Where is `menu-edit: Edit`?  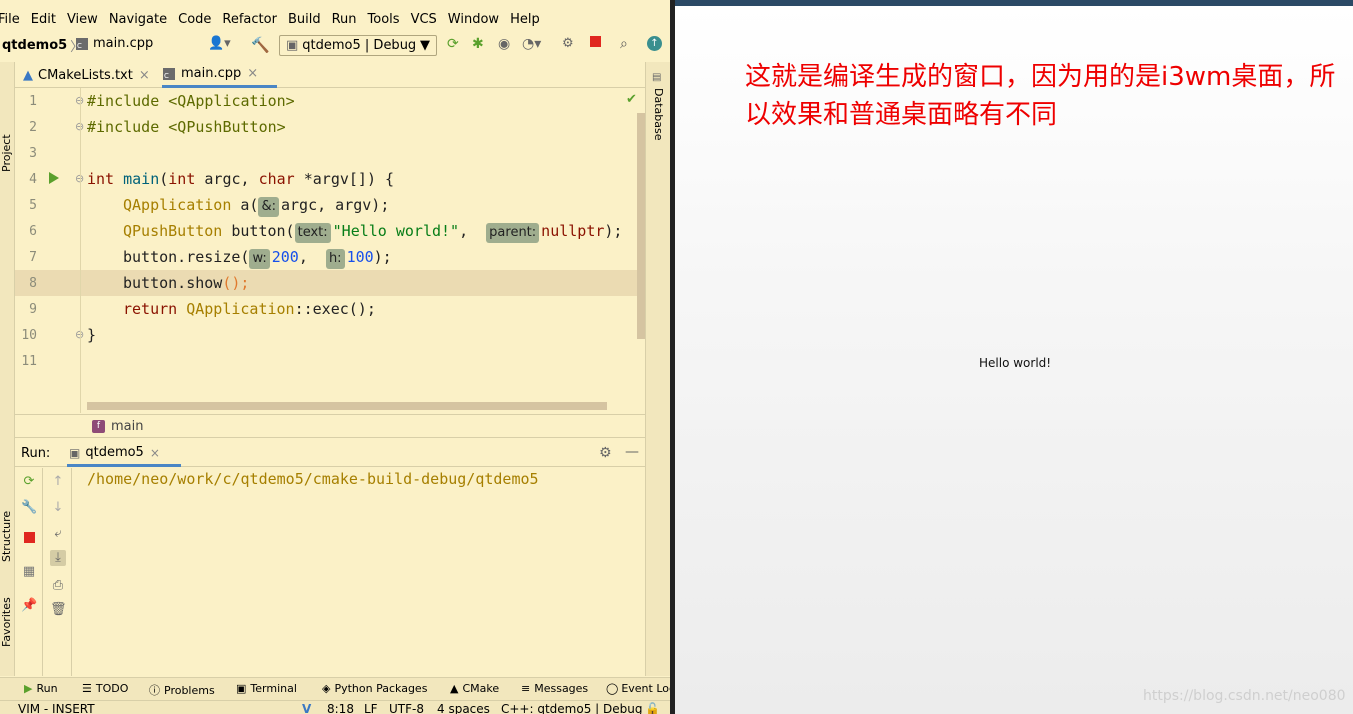
menu-edit: Edit is located at coordinates (43, 19).